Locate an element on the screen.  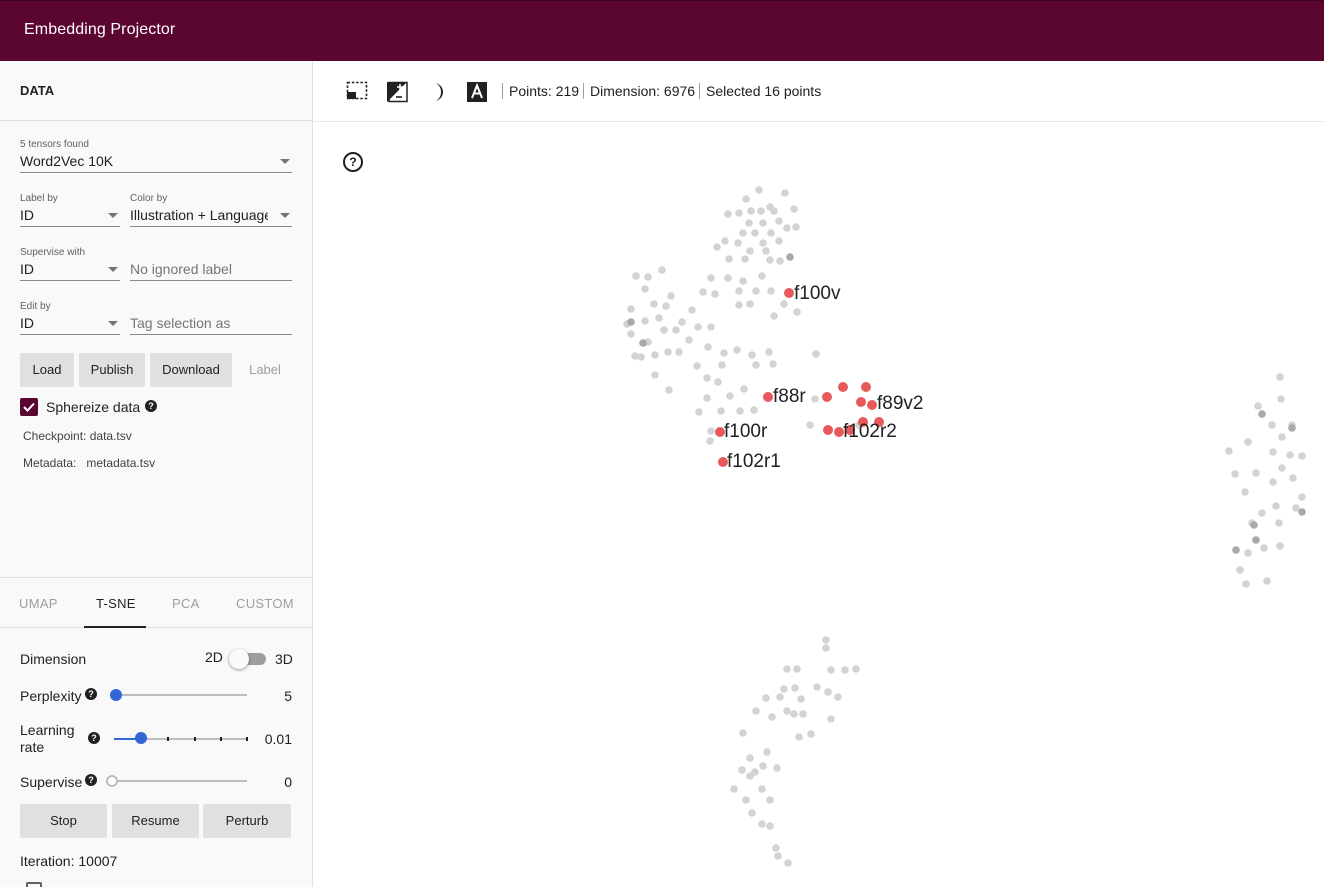
tab-tsne: T-SNE is located at coordinates (116, 603).